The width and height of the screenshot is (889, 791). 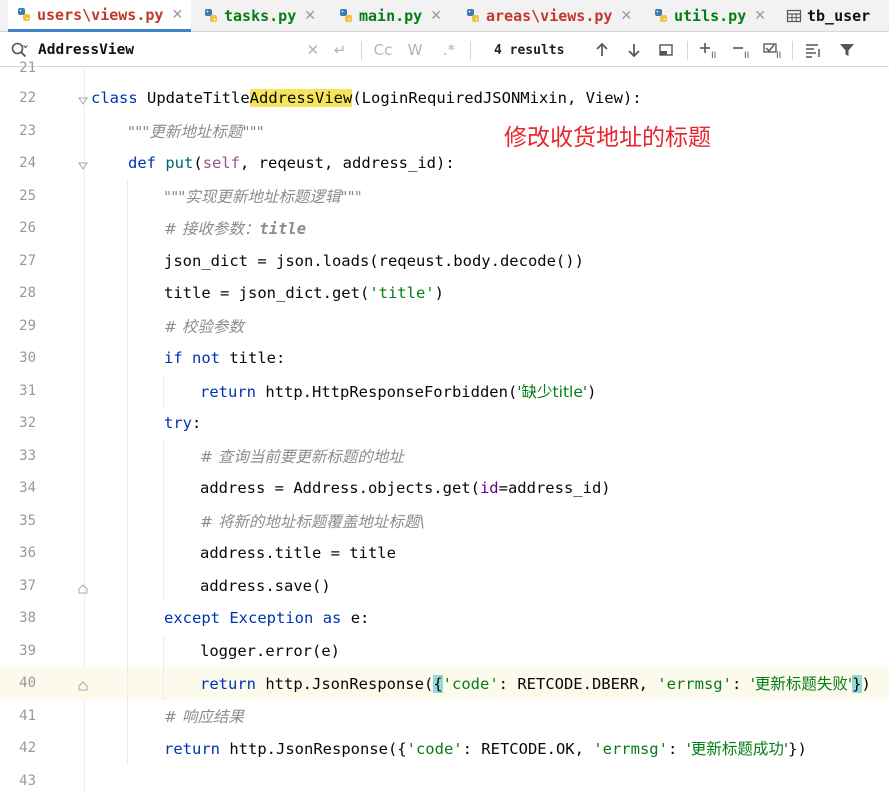 I want to click on code-line: 29 # 校验参数, so click(x=444, y=325).